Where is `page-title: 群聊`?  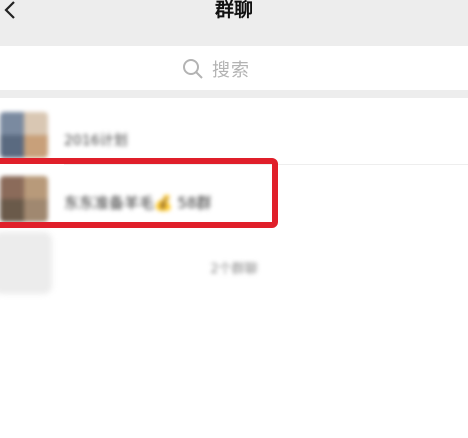 page-title: 群聊 is located at coordinates (233, 10).